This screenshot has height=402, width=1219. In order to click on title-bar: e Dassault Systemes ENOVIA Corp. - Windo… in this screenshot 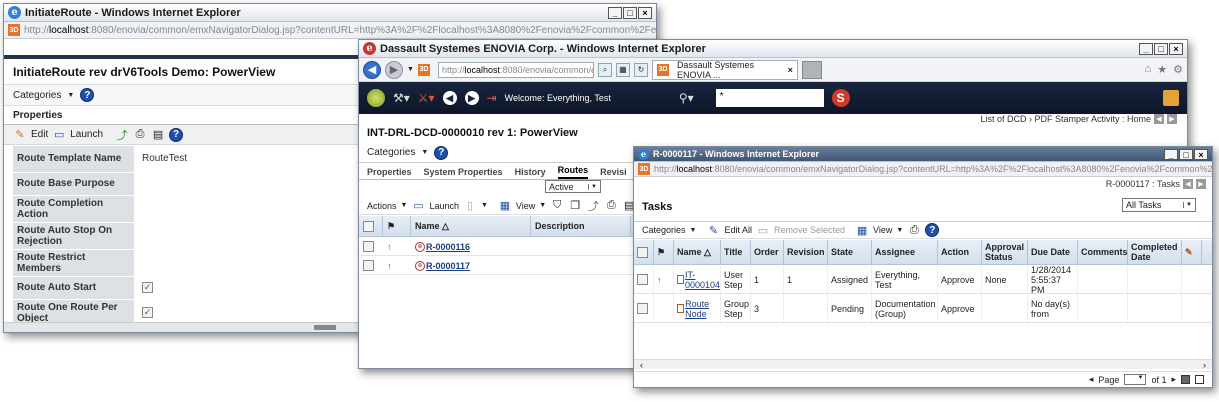, I will do `click(773, 49)`.